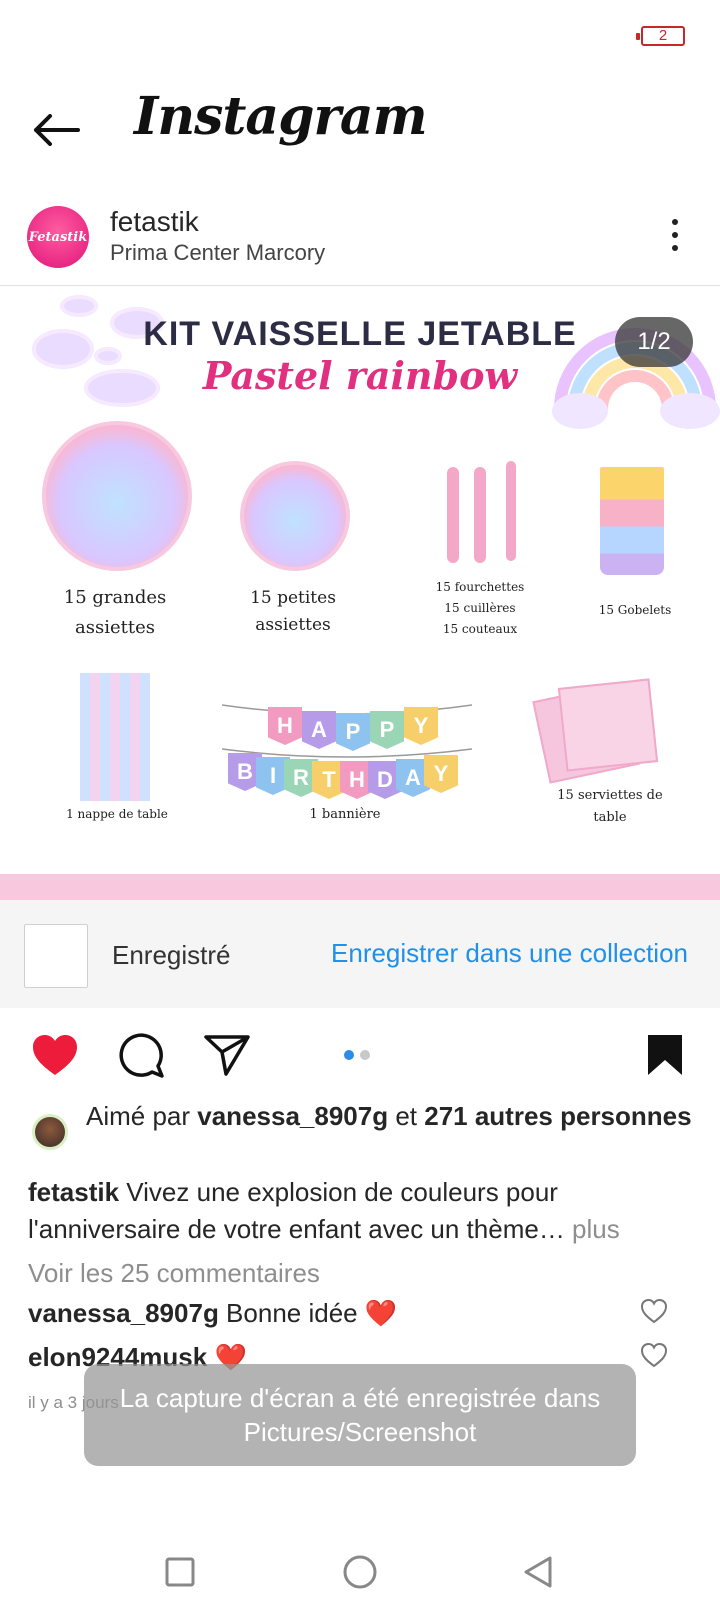 The width and height of the screenshot is (720, 1612). Describe the element at coordinates (50, 1132) in the screenshot. I see `liker-avatar` at that location.